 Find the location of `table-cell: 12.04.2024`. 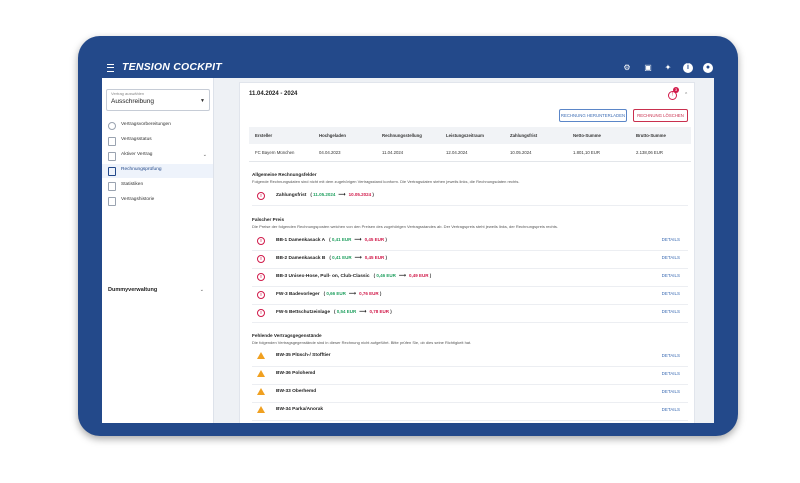

table-cell: 12.04.2024 is located at coordinates (457, 152).